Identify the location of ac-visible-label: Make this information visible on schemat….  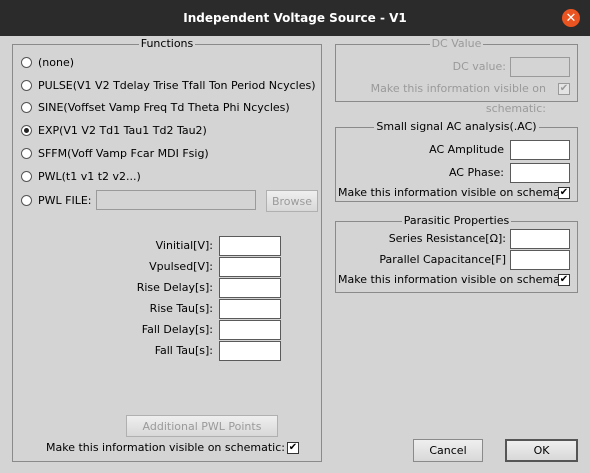
(448, 192).